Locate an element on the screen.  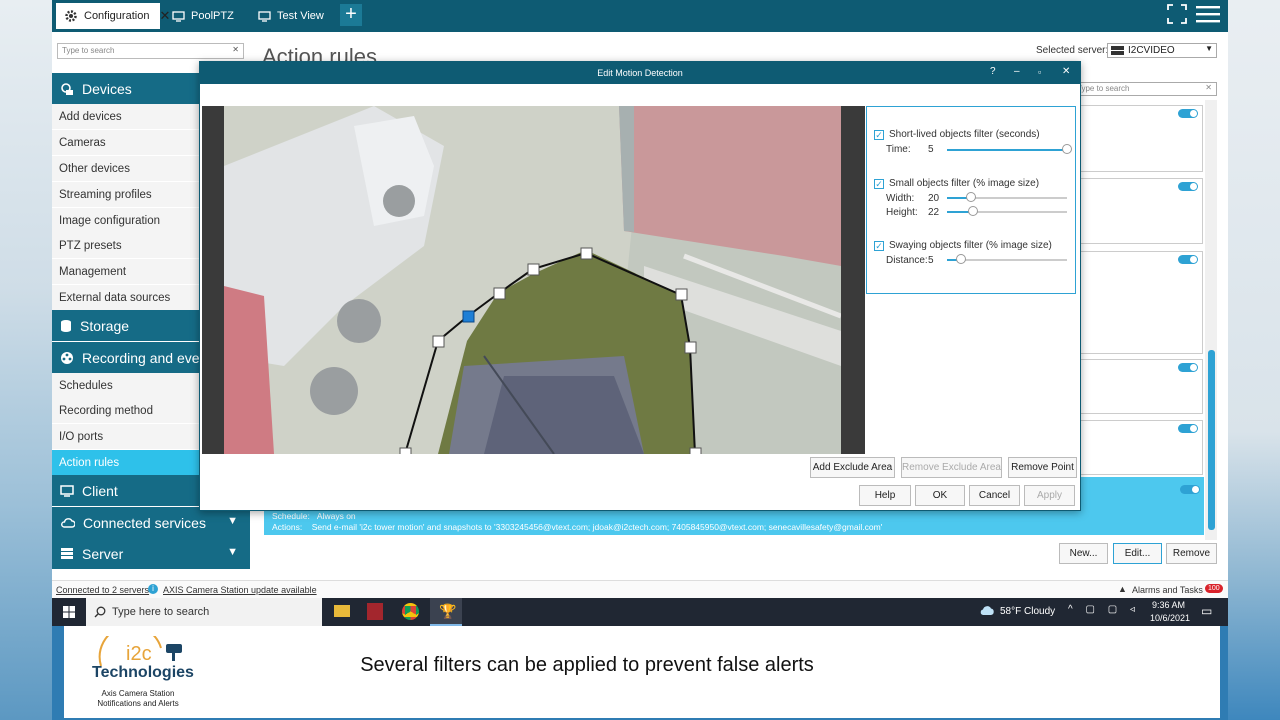
help-icon: ? is located at coordinates (993, 72).